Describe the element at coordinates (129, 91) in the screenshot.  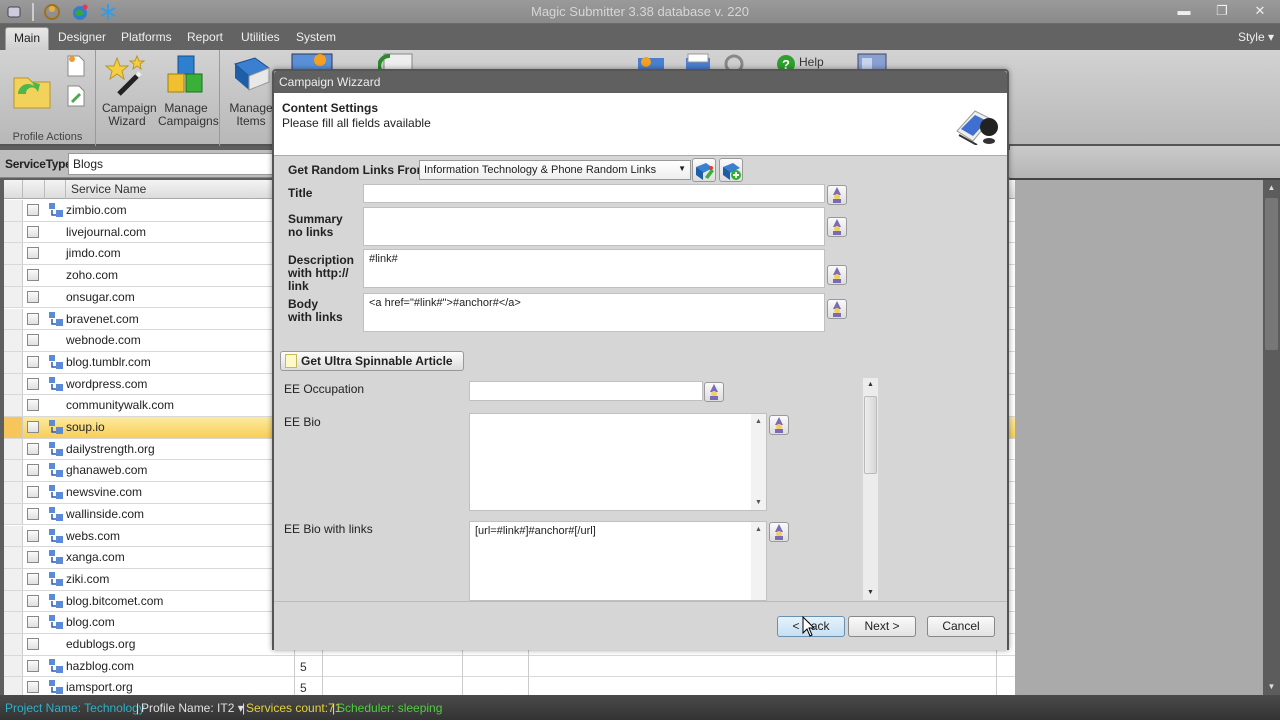
I see `campaign-wizard-button: Campaign Wizard` at that location.